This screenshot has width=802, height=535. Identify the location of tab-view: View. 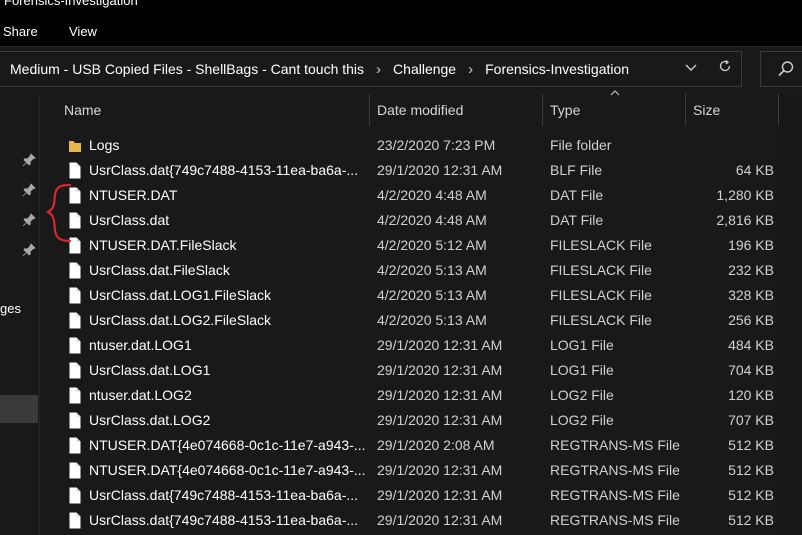
(83, 31).